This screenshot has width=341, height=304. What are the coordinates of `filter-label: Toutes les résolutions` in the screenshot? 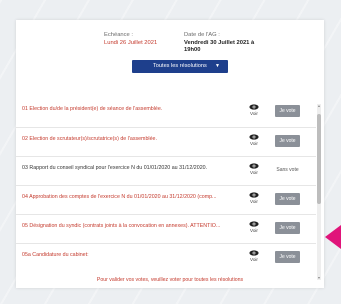 It's located at (180, 66).